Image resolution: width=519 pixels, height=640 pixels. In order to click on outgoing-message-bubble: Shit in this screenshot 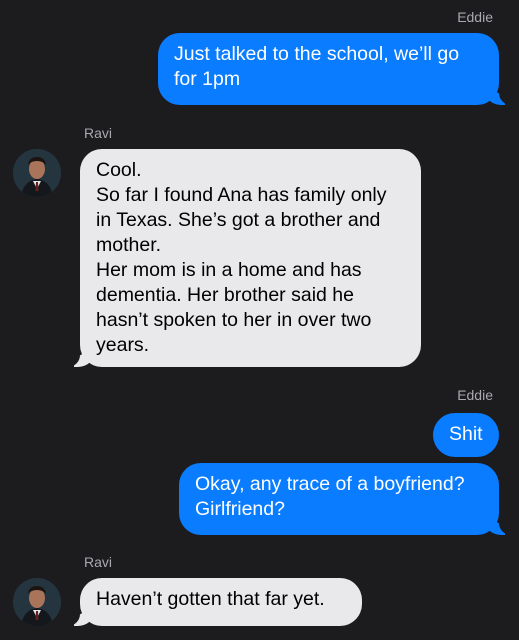, I will do `click(466, 435)`.